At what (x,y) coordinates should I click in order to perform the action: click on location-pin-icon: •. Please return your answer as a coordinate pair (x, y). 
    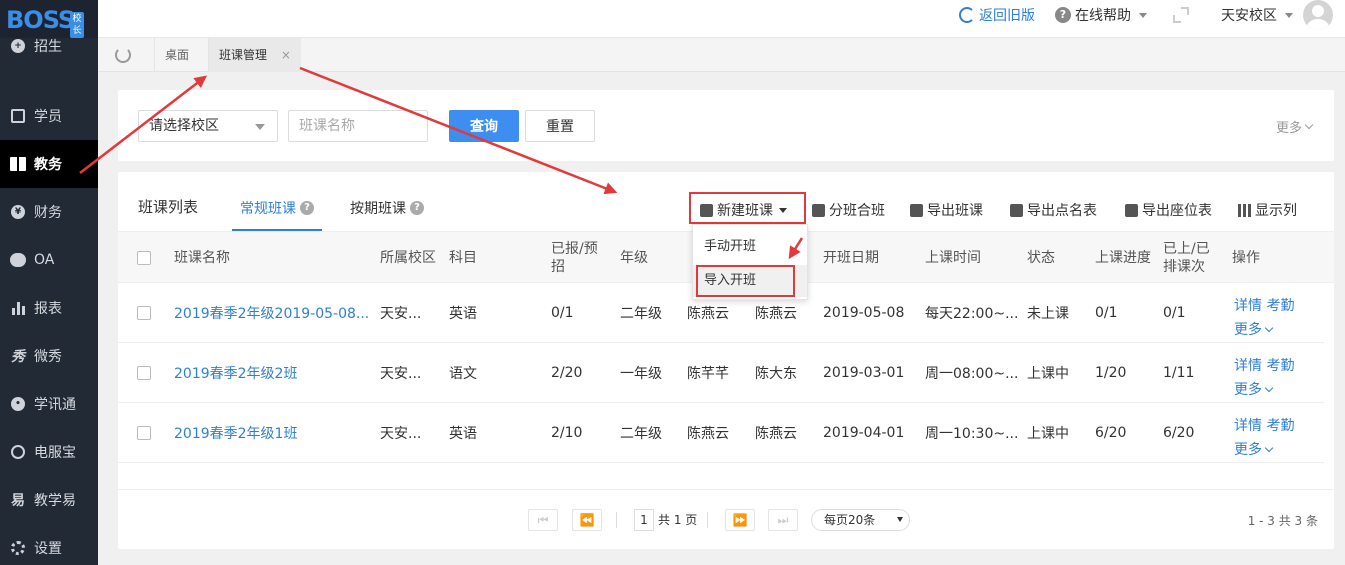
    Looking at the image, I should click on (18, 404).